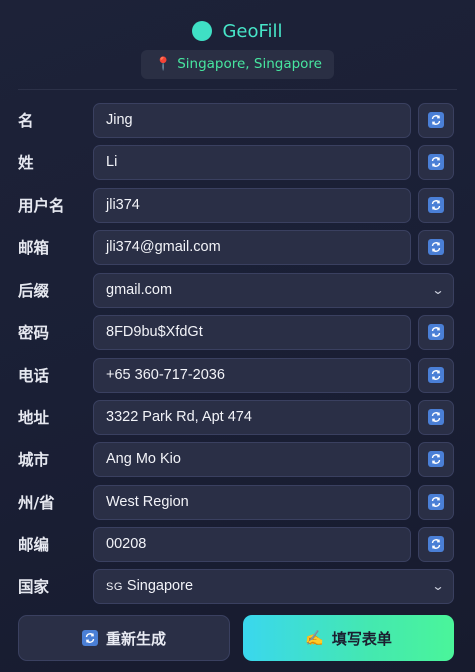  I want to click on suffix-select: gmail.com ⌄, so click(273, 290).